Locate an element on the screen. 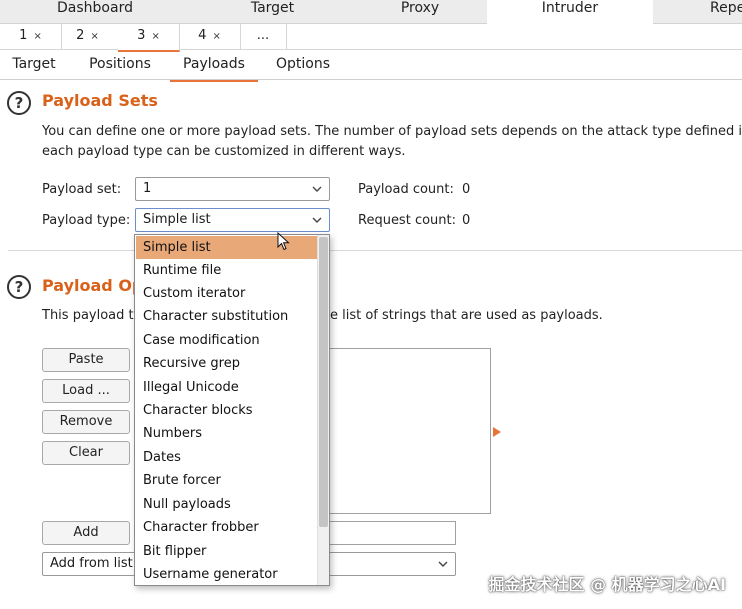 The image size is (742, 609). add-from-list-label: Add from list is located at coordinates (91, 563).